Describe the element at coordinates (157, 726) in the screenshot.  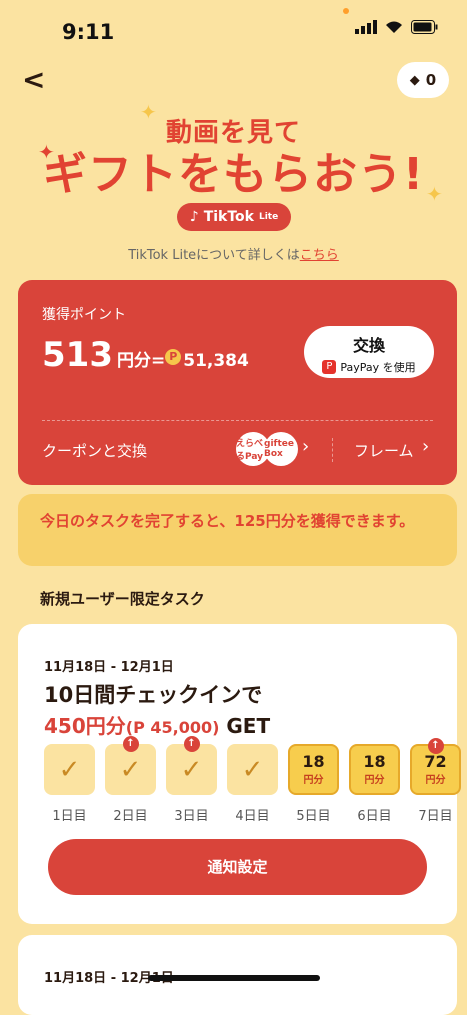
I see `task-reward: 450円分(P 45,000) GET` at that location.